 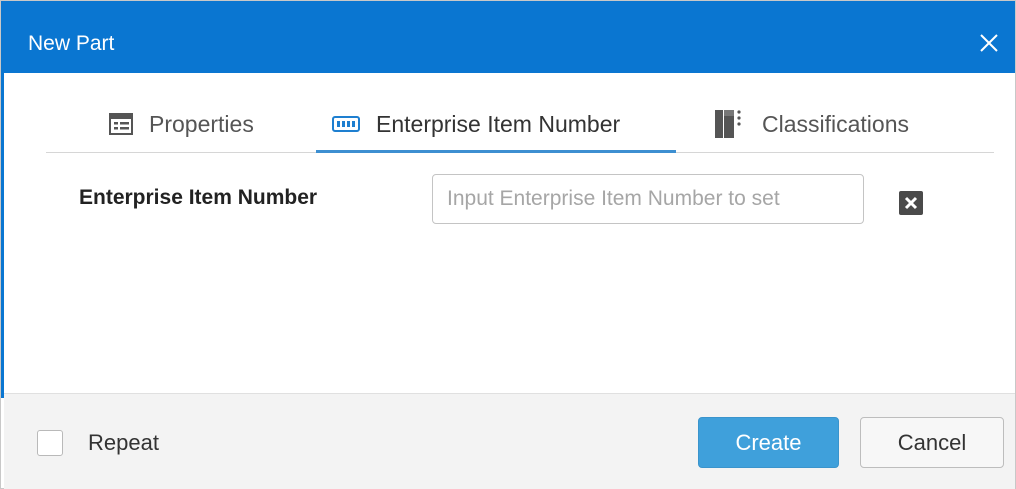 I want to click on classification-icon, so click(x=730, y=124).